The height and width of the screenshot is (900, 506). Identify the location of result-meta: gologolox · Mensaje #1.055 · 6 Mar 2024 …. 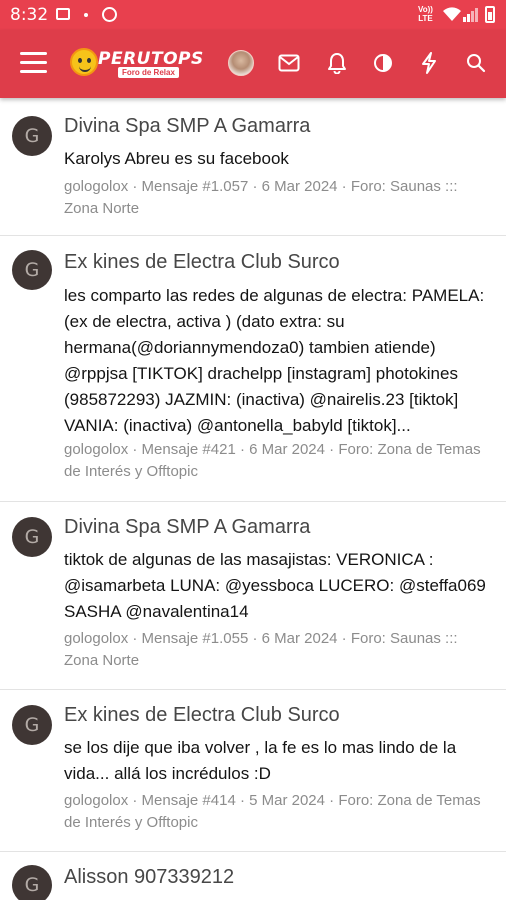
(261, 649).